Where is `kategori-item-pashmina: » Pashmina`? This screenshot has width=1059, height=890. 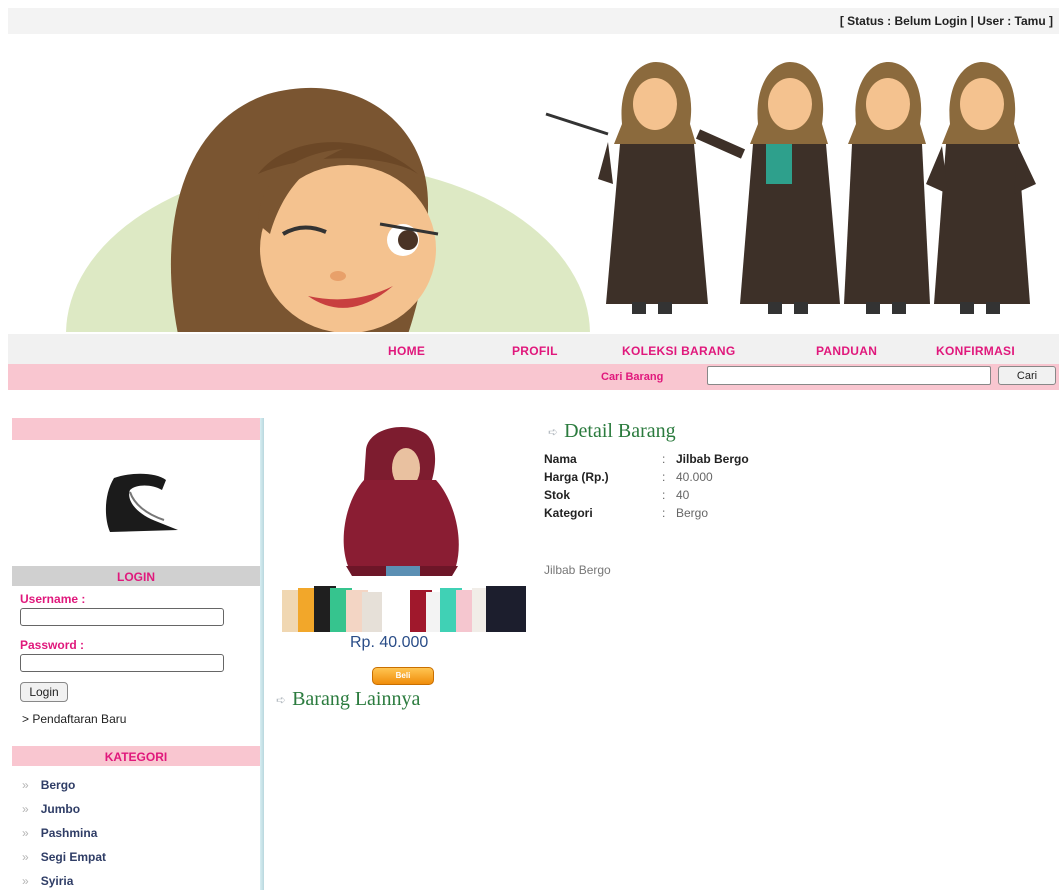
kategori-item-pashmina: » Pashmina is located at coordinates (64, 838).